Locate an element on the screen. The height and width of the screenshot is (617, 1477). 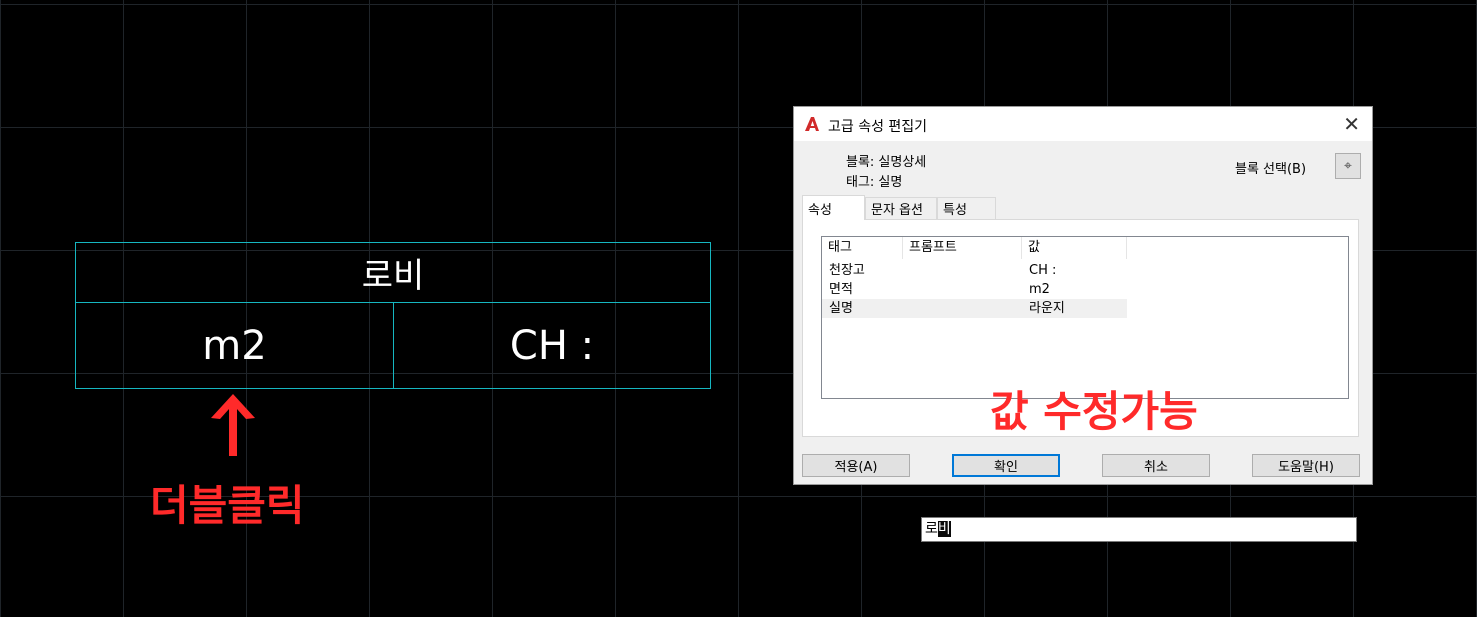
cancel-button: 취소 is located at coordinates (1156, 465).